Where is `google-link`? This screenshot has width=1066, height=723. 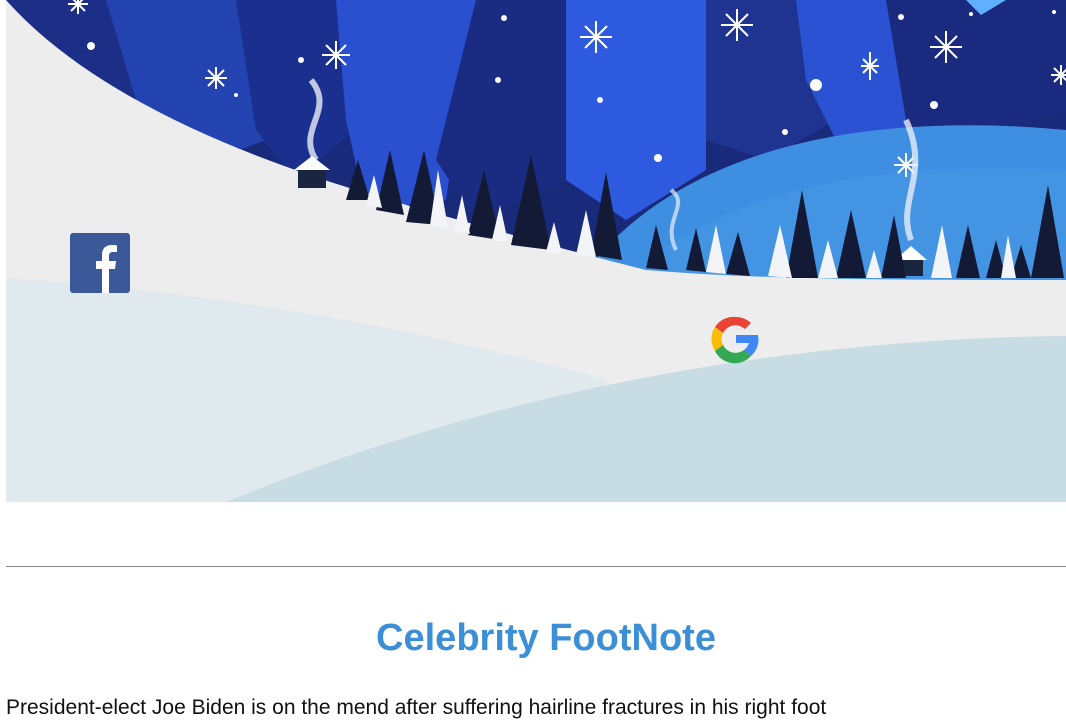
google-link is located at coordinates (736, 339).